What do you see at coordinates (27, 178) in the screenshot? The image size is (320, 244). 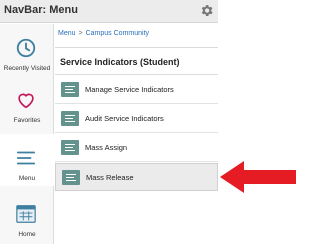 I see `rail-item-label: Menu` at bounding box center [27, 178].